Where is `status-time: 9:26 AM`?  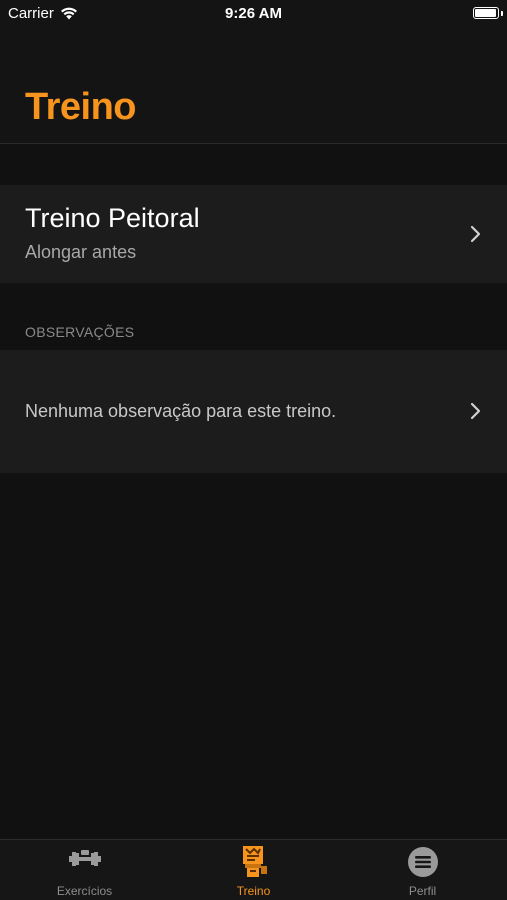 status-time: 9:26 AM is located at coordinates (253, 13).